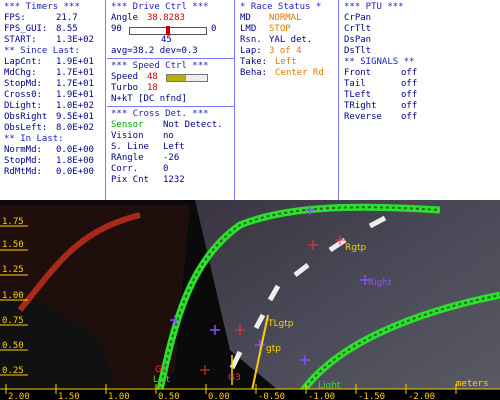 This screenshot has height=400, width=500. What do you see at coordinates (148, 147) in the screenshot?
I see `sline-row: S. Line Left` at bounding box center [148, 147].